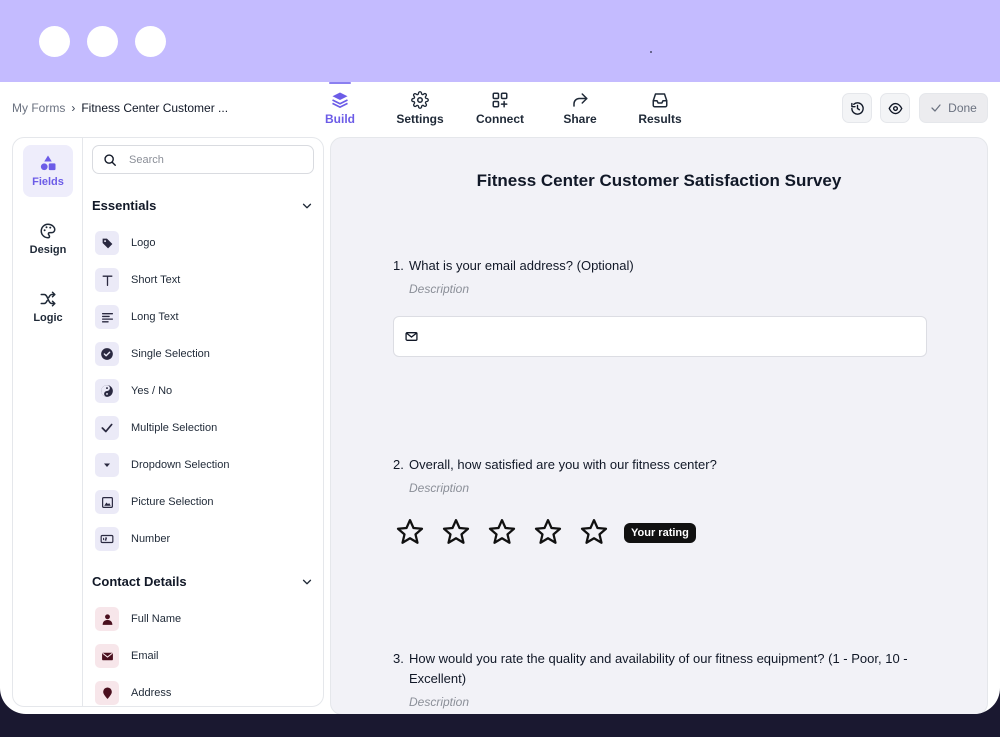 Image resolution: width=1000 pixels, height=737 pixels. What do you see at coordinates (48, 163) in the screenshot?
I see `shapes-icon` at bounding box center [48, 163].